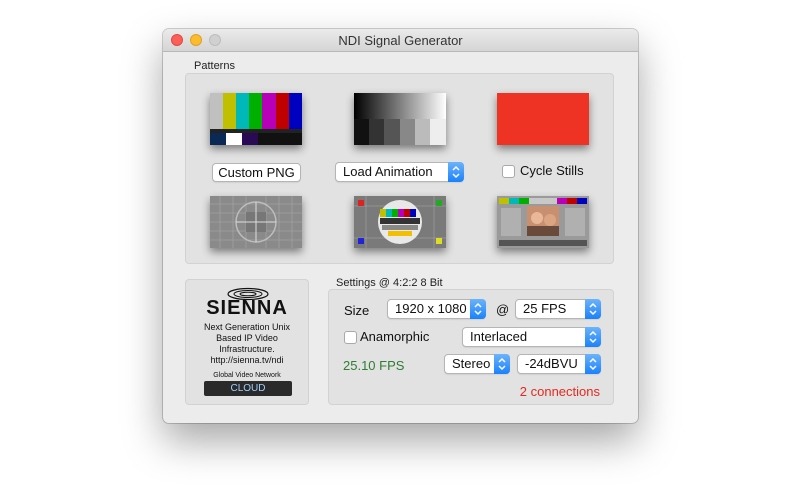 This screenshot has width=800, height=500. What do you see at coordinates (395, 336) in the screenshot?
I see `anamorphic-label: Anamorphic` at bounding box center [395, 336].